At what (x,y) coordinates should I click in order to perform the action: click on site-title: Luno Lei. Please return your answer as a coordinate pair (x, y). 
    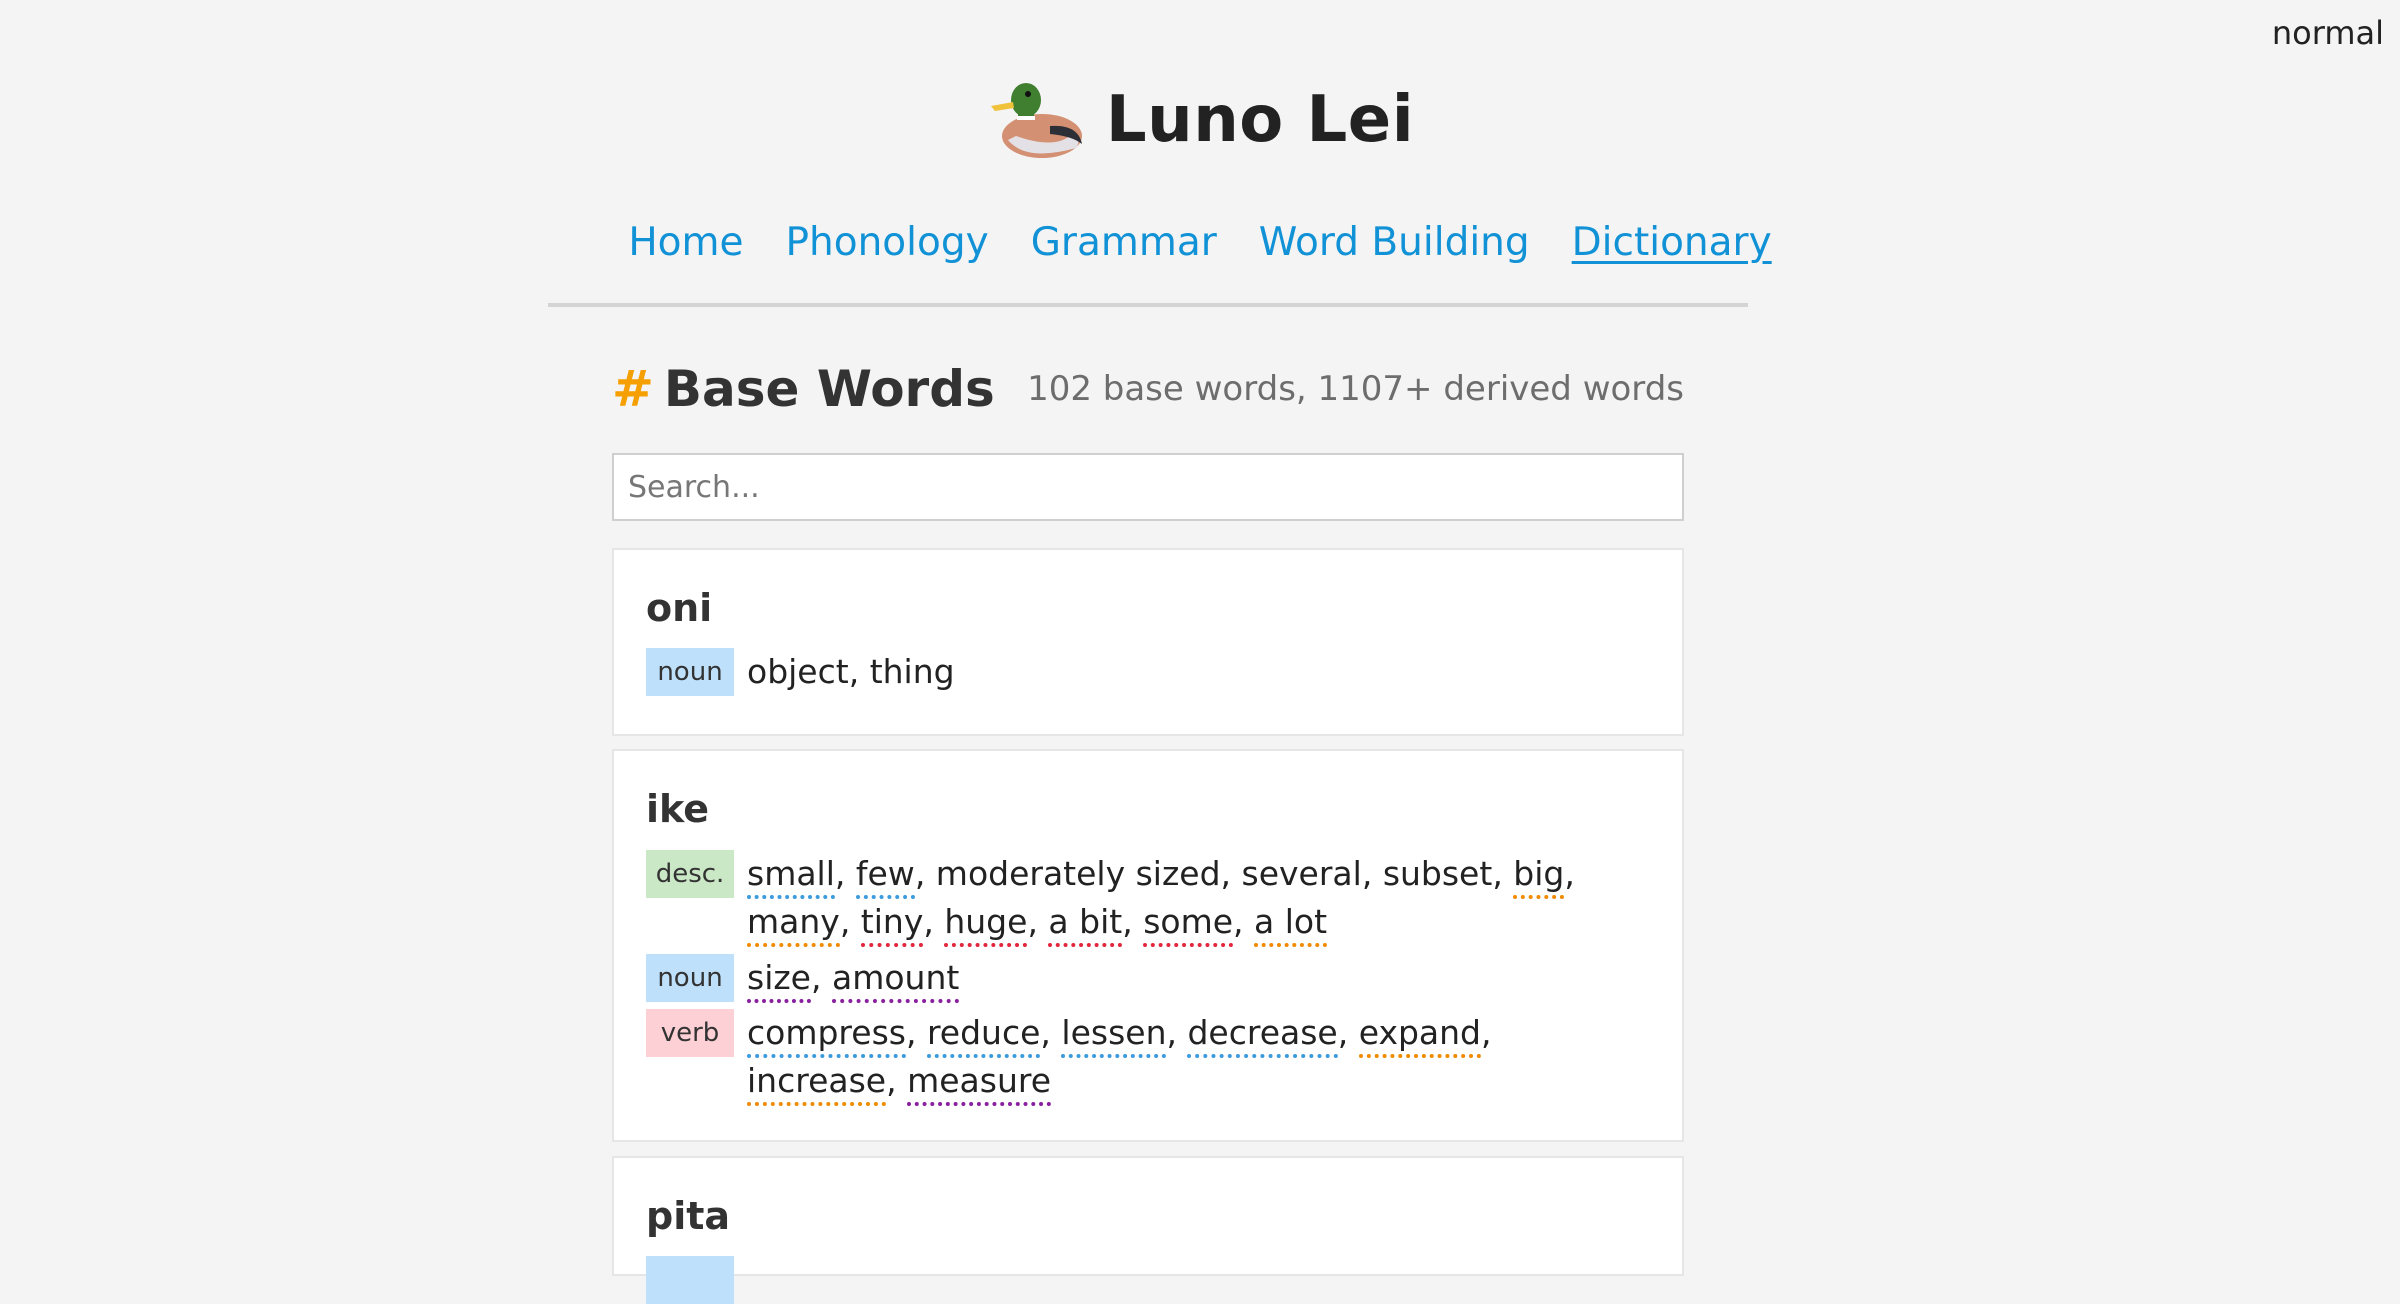
    Looking at the image, I should click on (1260, 120).